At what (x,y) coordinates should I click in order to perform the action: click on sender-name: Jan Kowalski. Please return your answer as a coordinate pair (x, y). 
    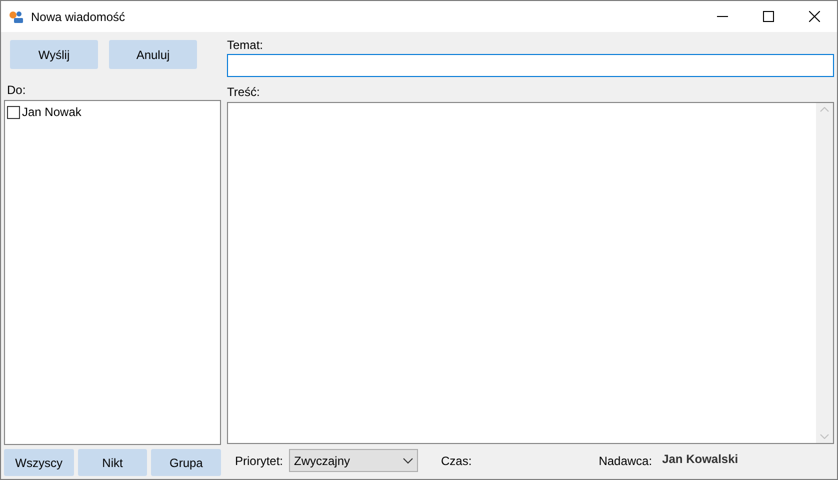
    Looking at the image, I should click on (700, 459).